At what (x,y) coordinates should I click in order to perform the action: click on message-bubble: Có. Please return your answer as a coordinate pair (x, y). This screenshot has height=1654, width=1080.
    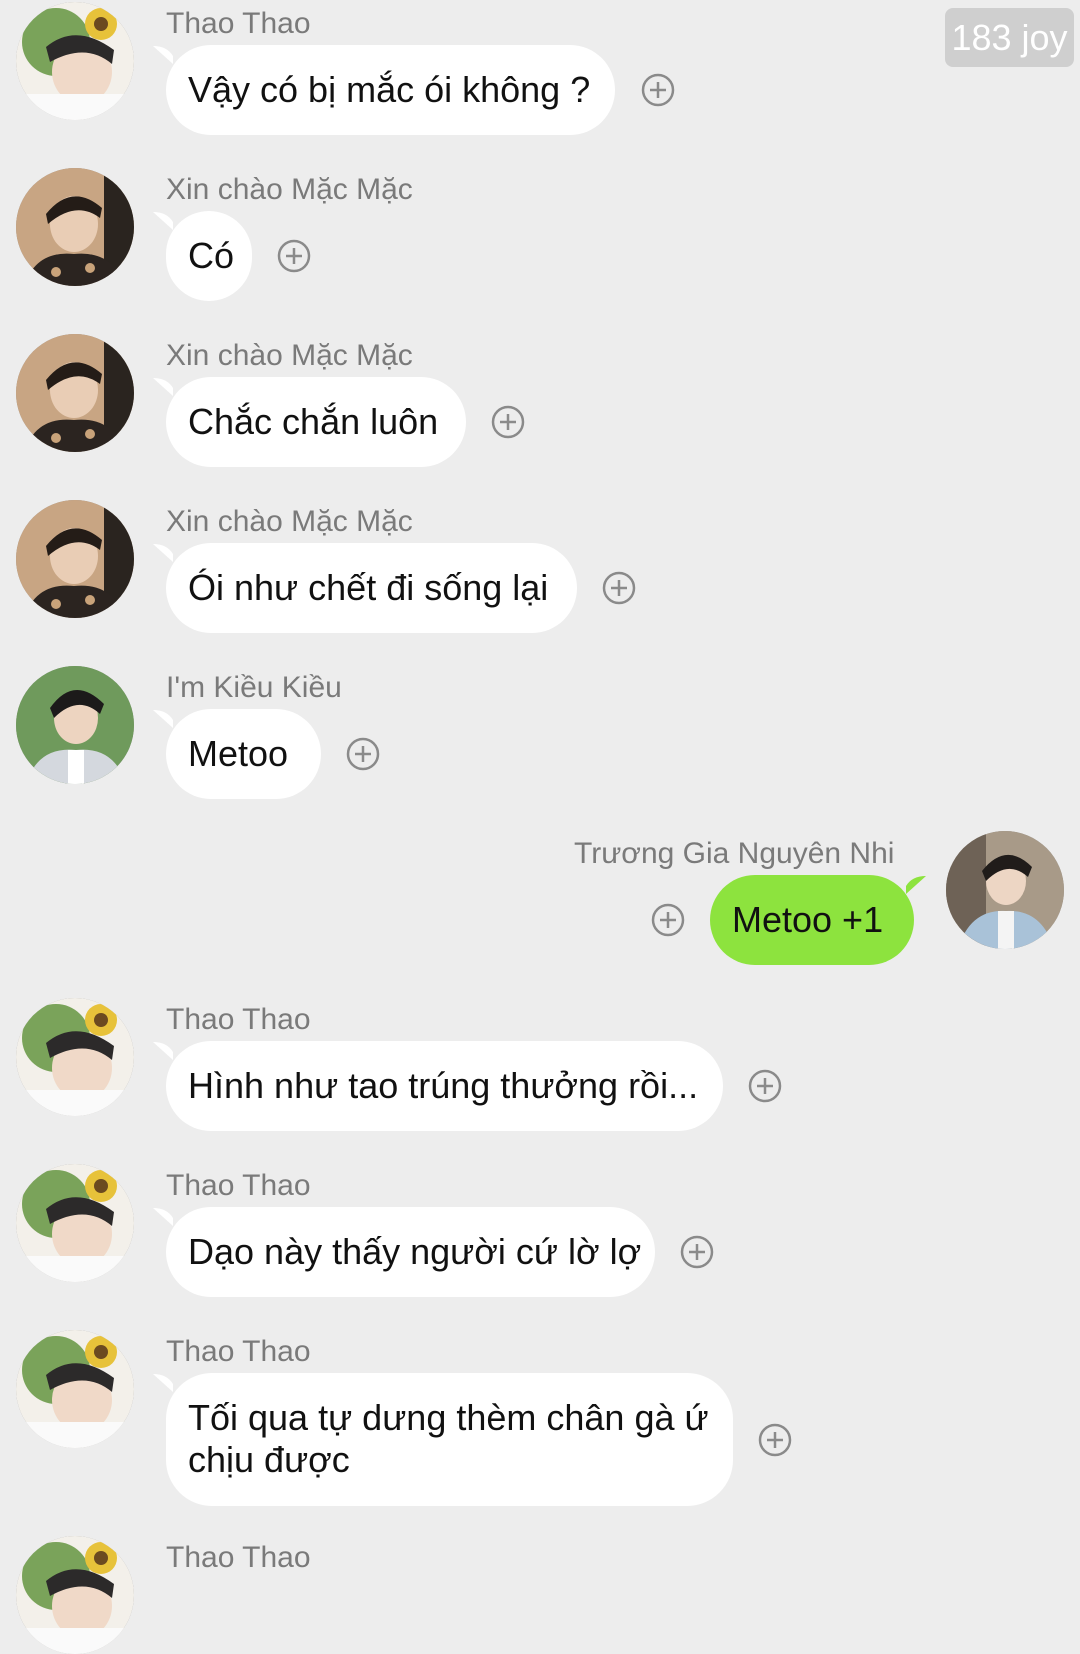
    Looking at the image, I should click on (209, 256).